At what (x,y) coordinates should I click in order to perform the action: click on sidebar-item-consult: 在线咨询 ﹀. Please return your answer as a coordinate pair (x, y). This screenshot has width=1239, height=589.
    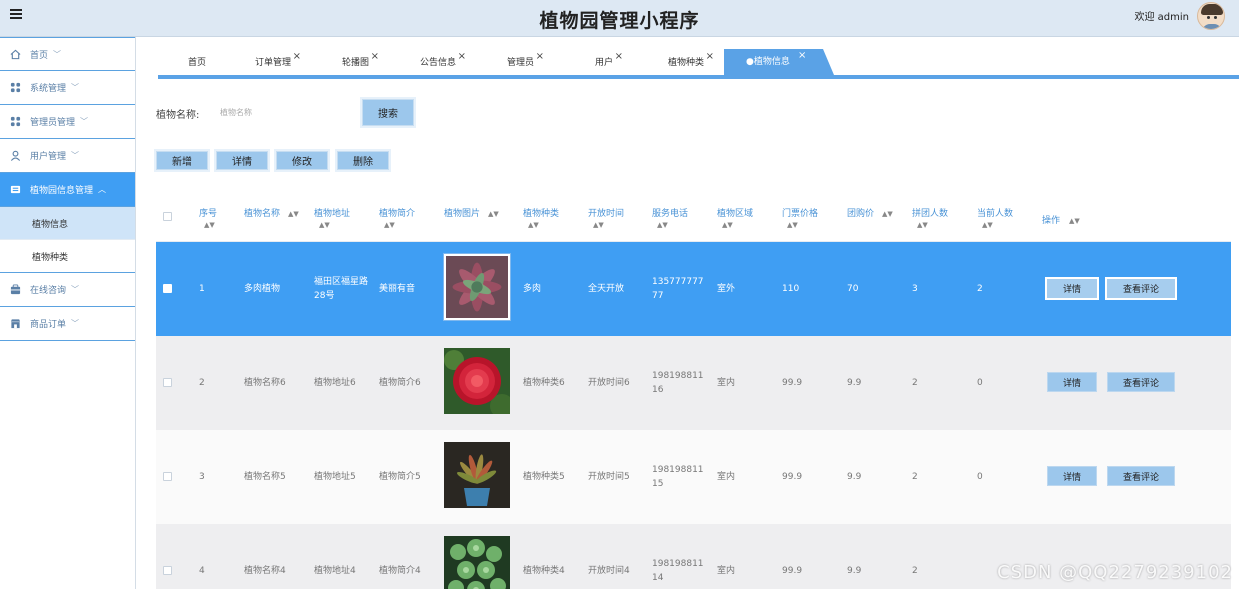
    Looking at the image, I should click on (67, 290).